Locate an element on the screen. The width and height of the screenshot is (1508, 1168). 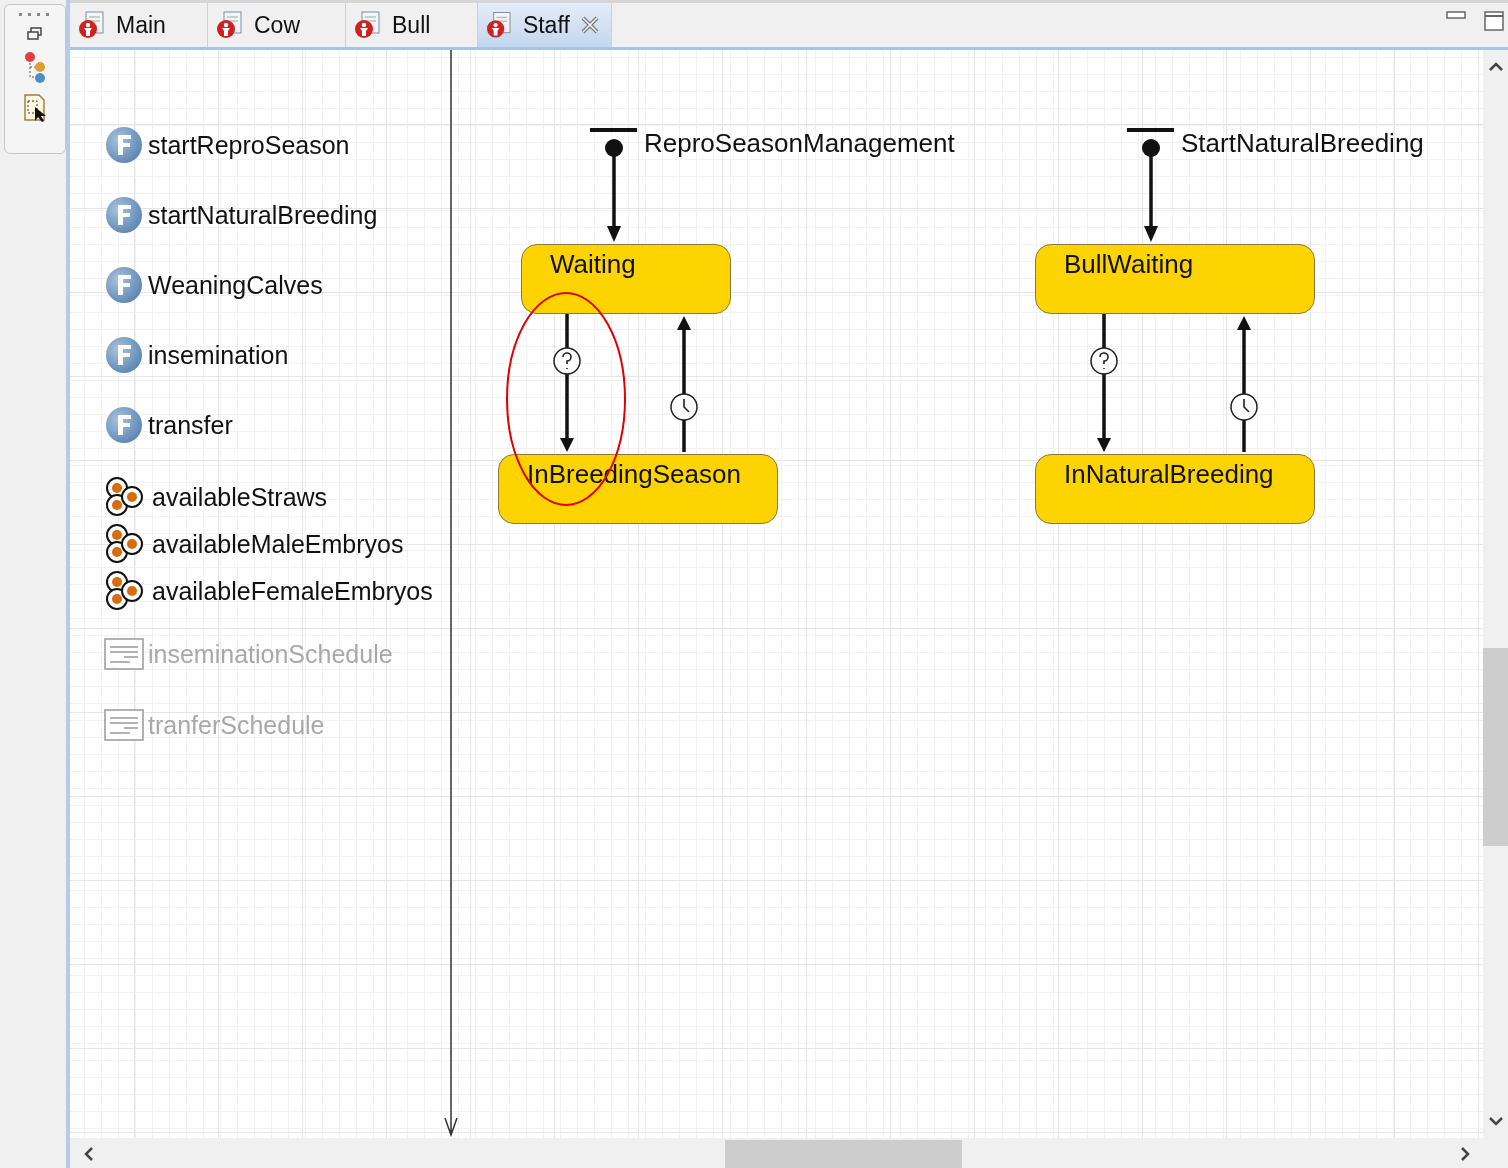
statechart-name: ReproSeasonManagement is located at coordinates (799, 143).